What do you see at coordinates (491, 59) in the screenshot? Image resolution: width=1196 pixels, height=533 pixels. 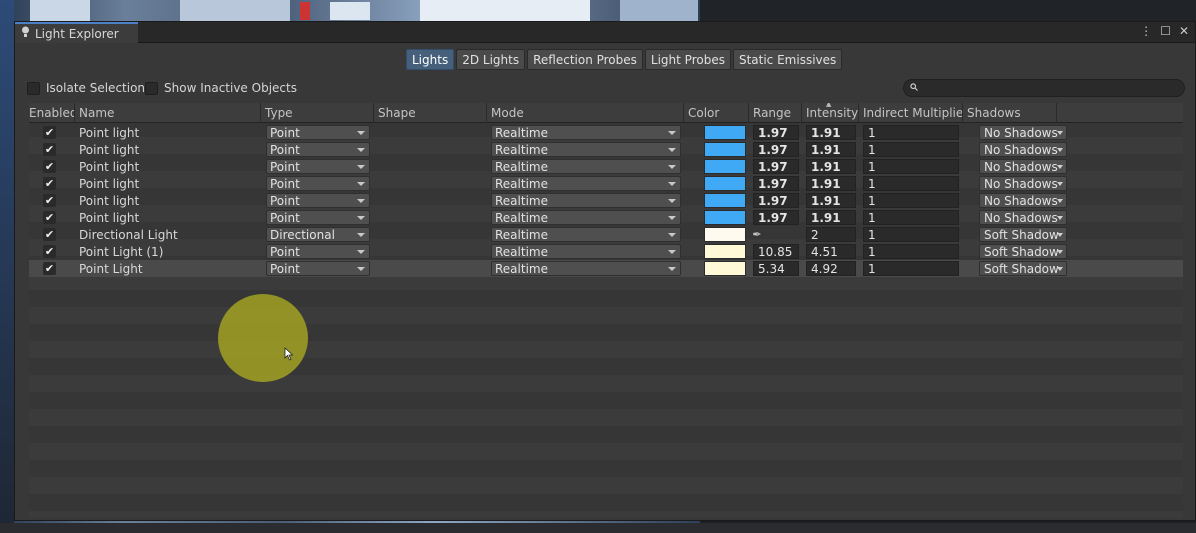 I see `tab-2d-lights: 2D Lights` at bounding box center [491, 59].